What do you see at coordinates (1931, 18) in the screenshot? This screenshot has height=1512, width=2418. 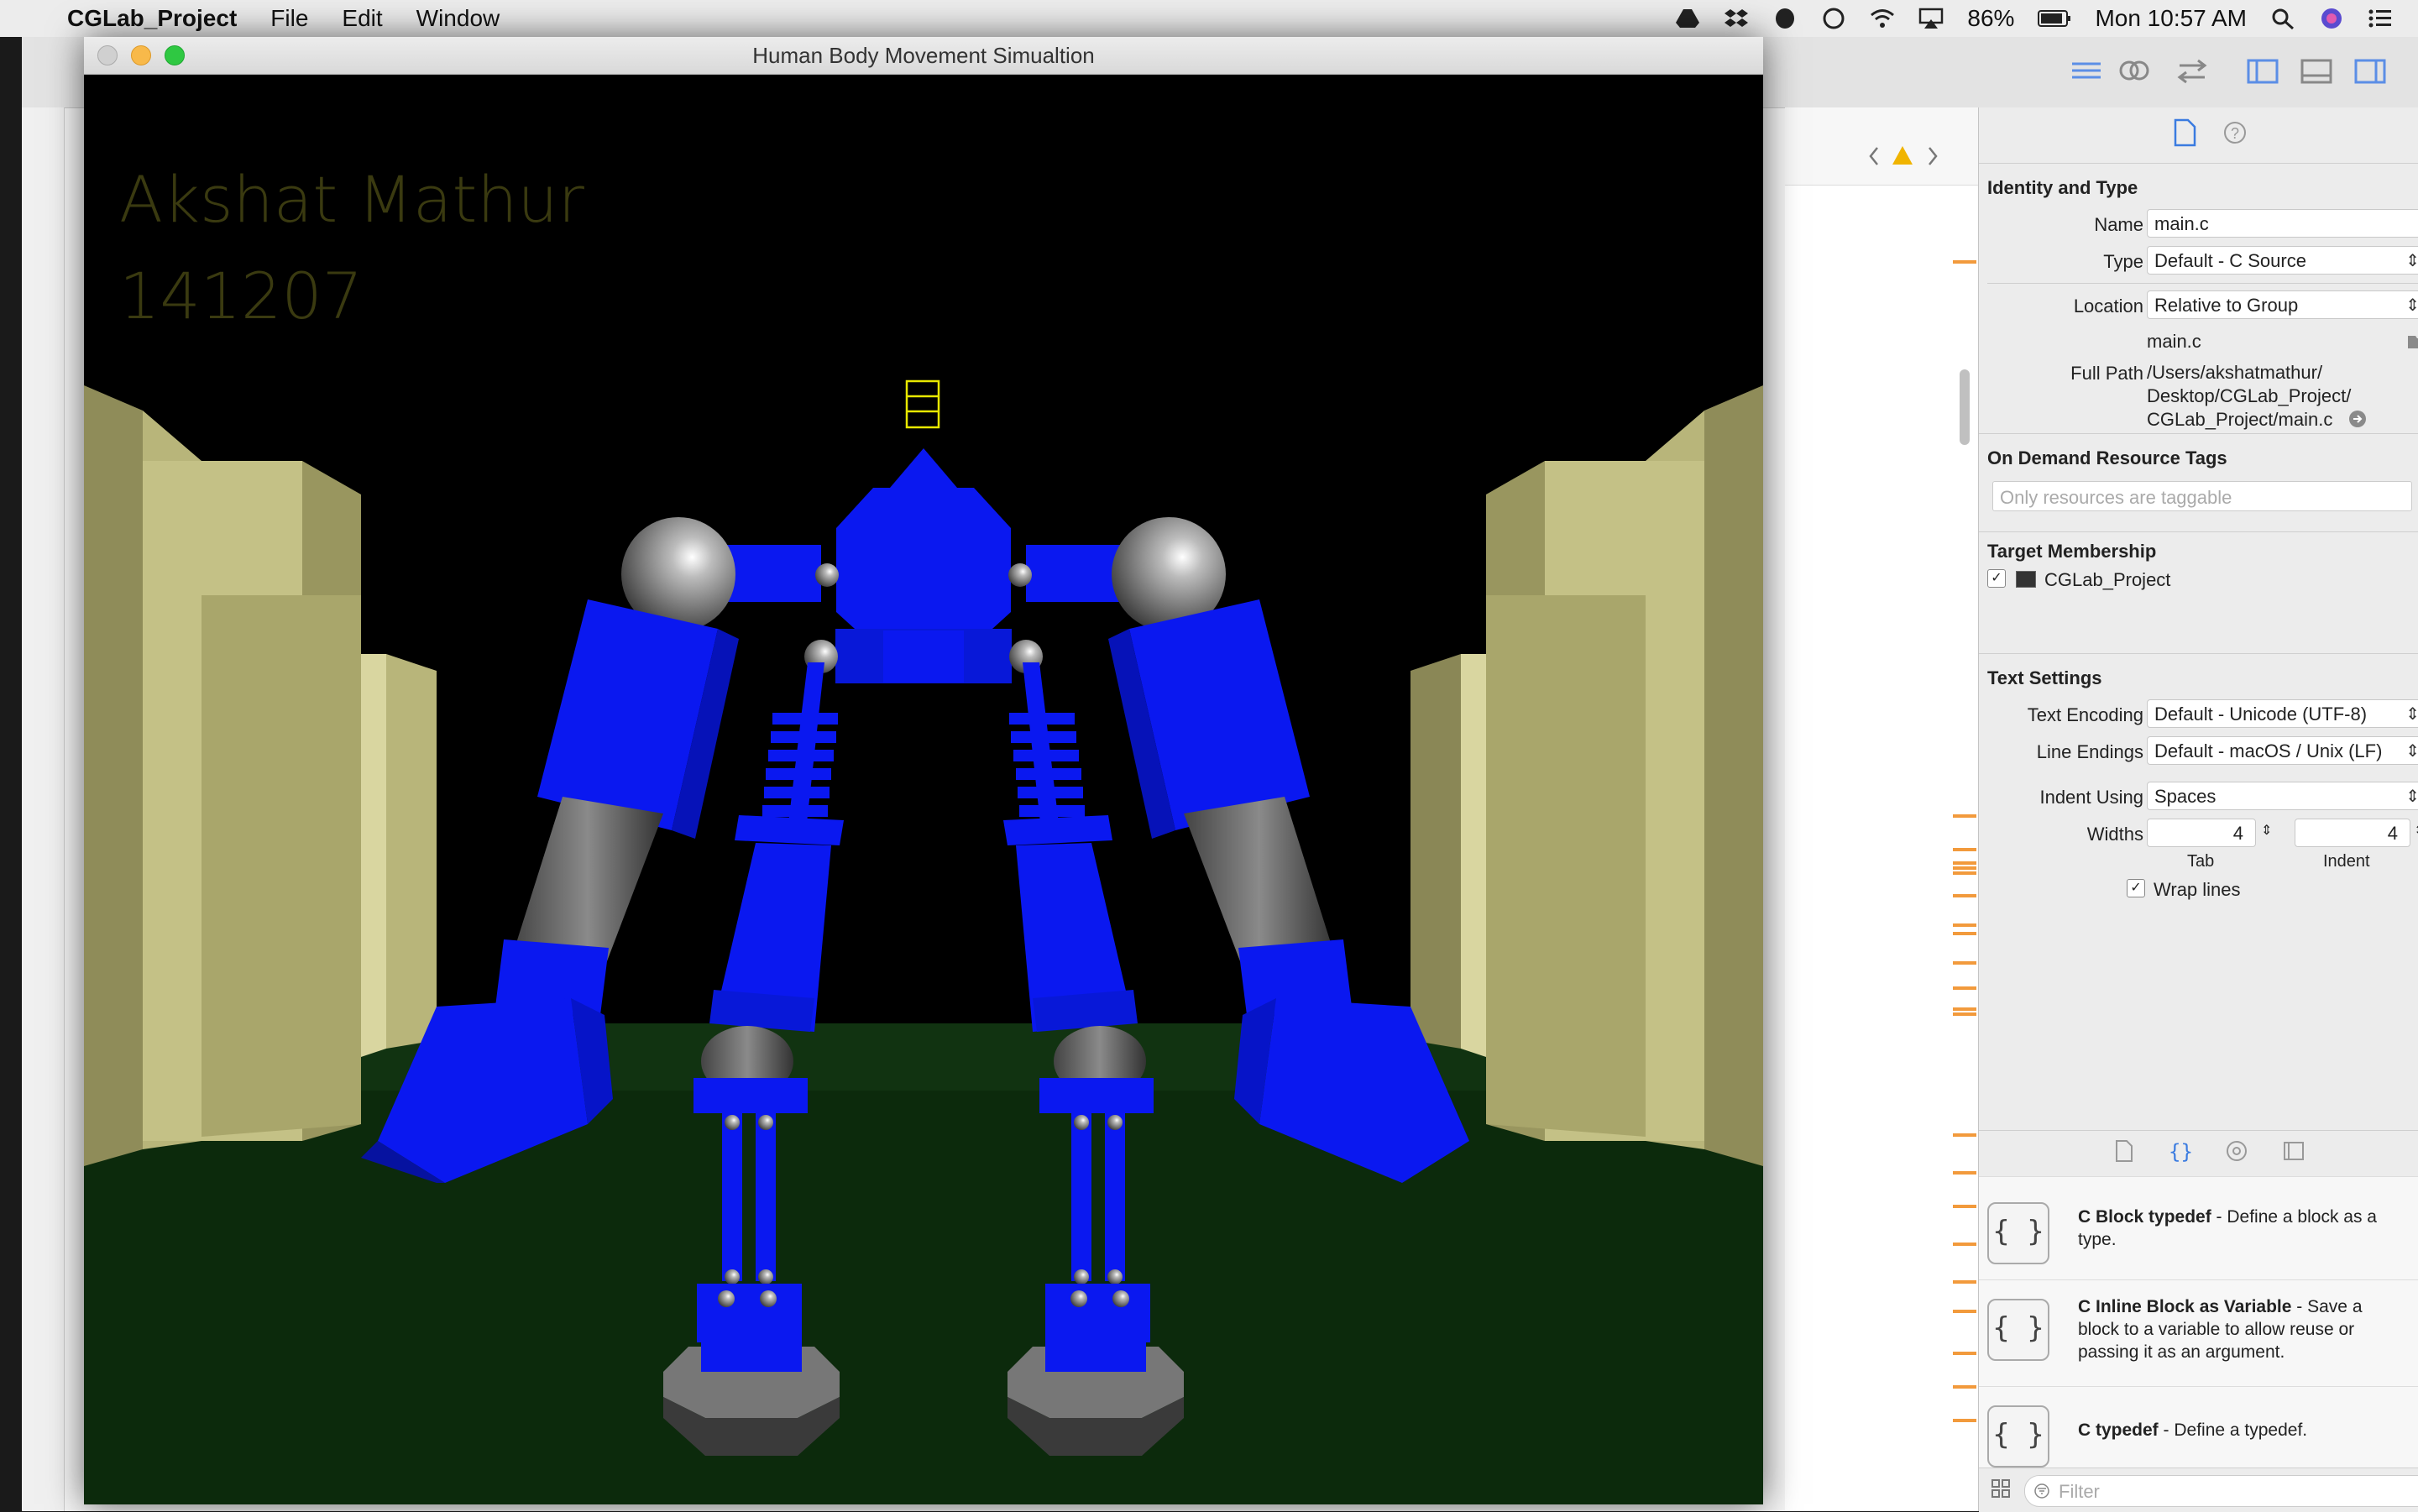 I see `airplay-icon` at bounding box center [1931, 18].